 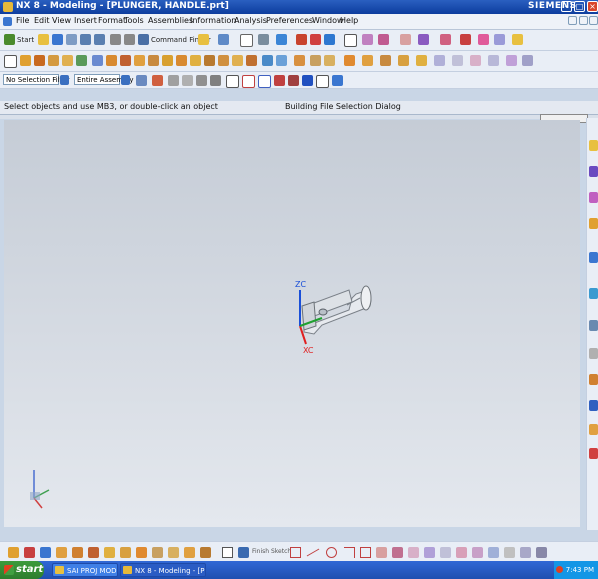 I want to click on sew-icon, so click(x=267, y=60).